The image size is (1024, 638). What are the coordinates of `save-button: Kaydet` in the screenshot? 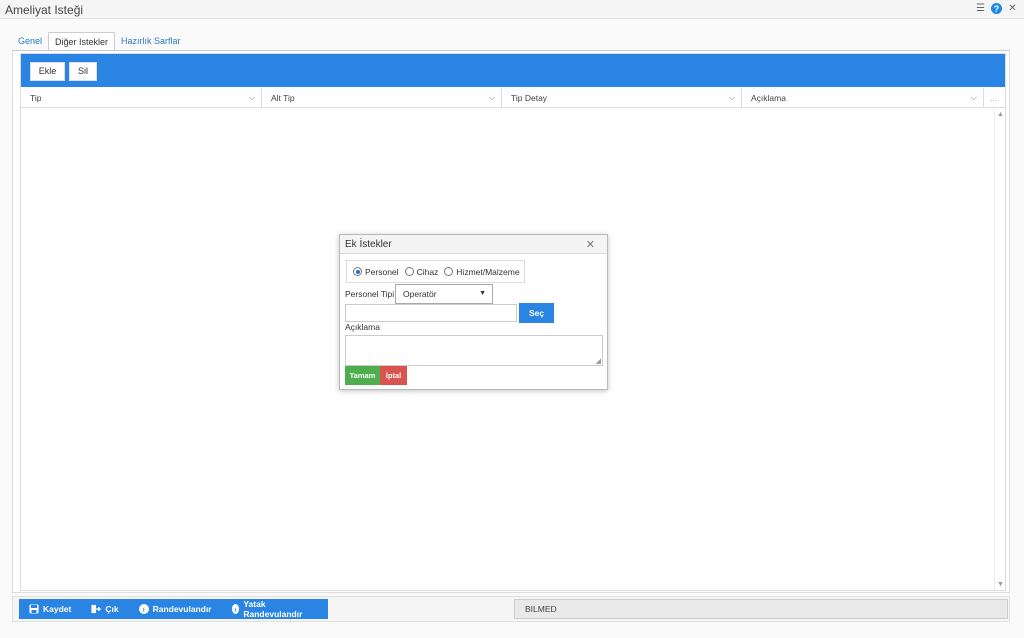 It's located at (50, 609).